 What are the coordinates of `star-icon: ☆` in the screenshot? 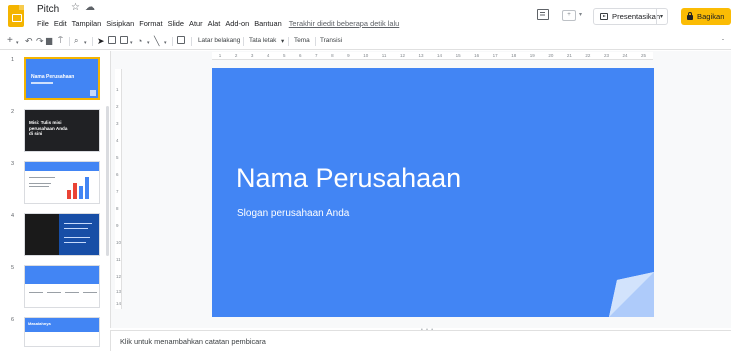 It's located at (75, 7).